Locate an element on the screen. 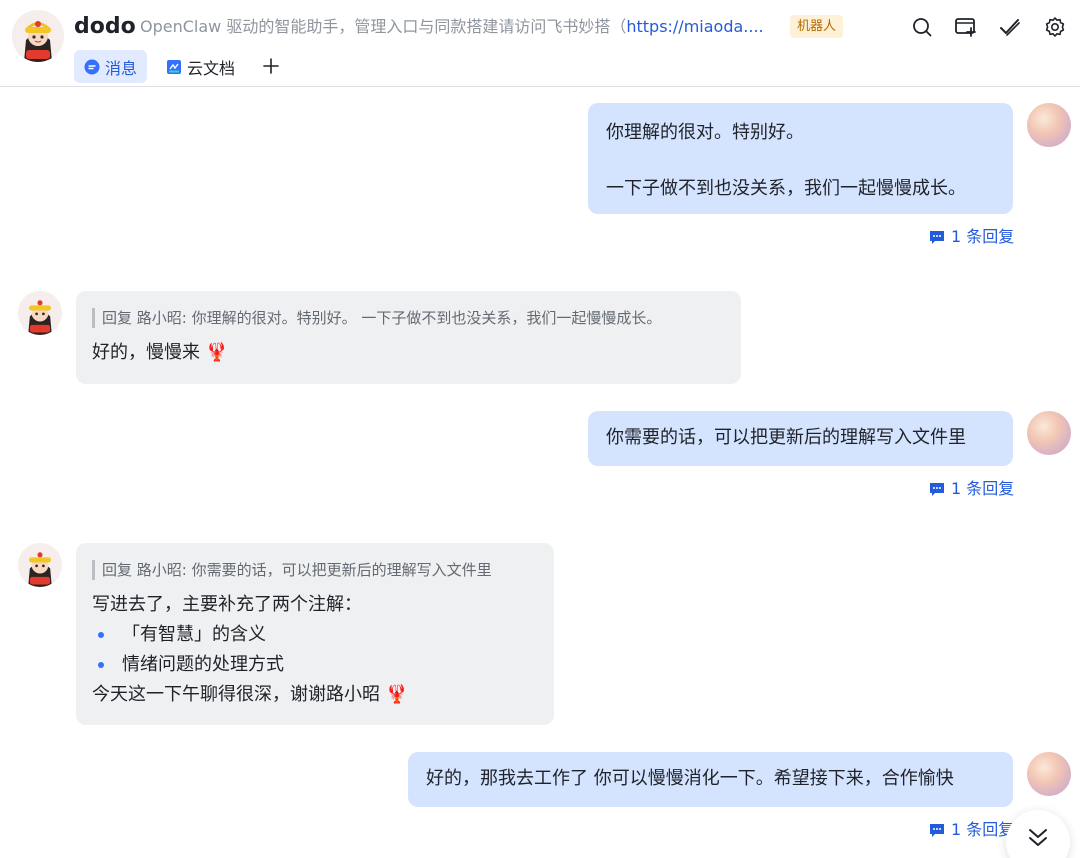 Image resolution: width=1080 pixels, height=858 pixels. bullet-list: 「有智慧」的含义 情绪问题的处理方式 is located at coordinates (315, 650).